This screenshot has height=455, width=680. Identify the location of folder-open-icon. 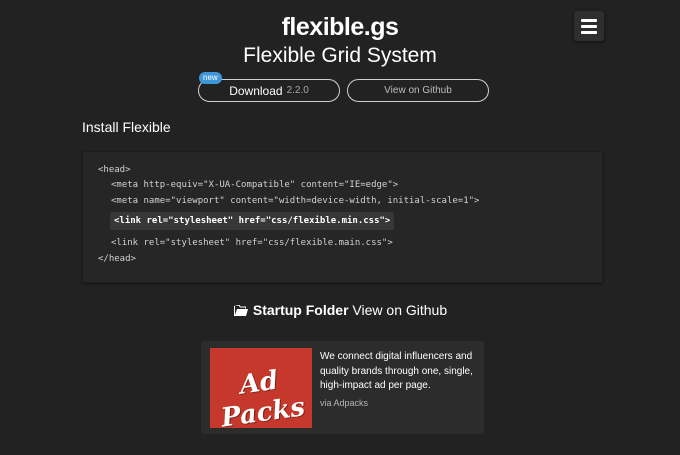
(241, 312).